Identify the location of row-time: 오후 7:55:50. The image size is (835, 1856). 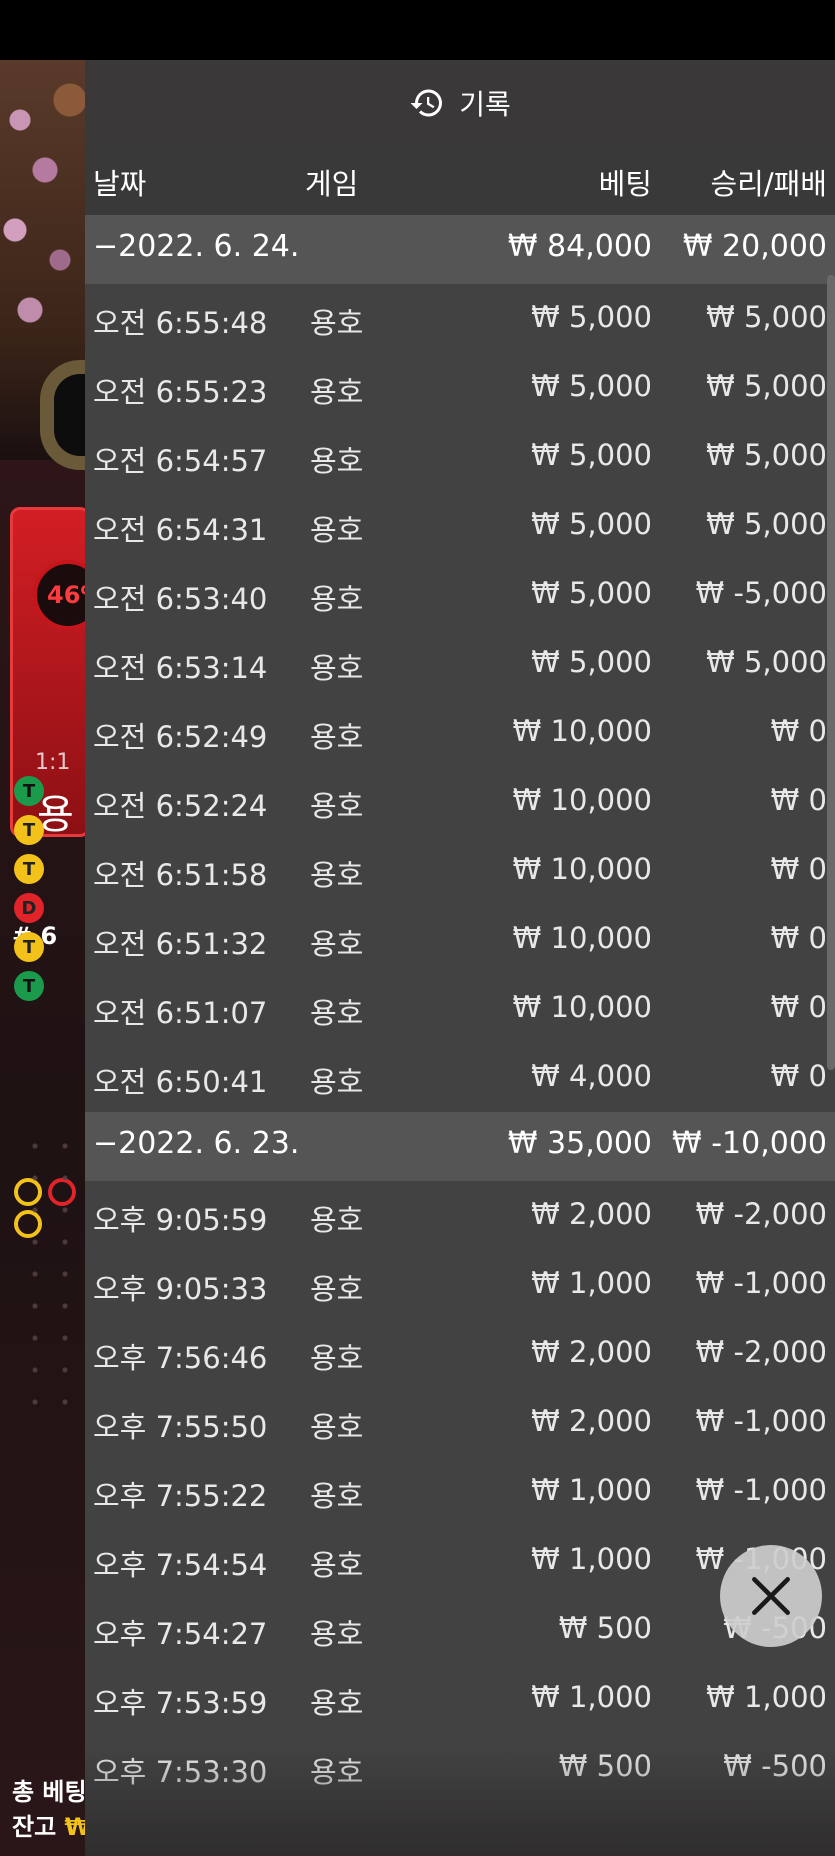
(180, 1427).